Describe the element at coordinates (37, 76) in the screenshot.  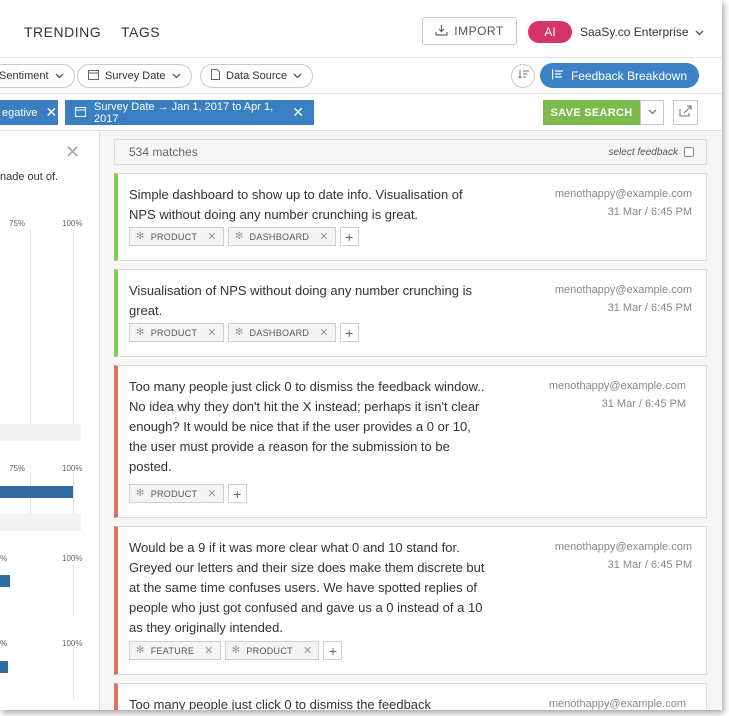
I see `sentiment-filter: Sentiment` at that location.